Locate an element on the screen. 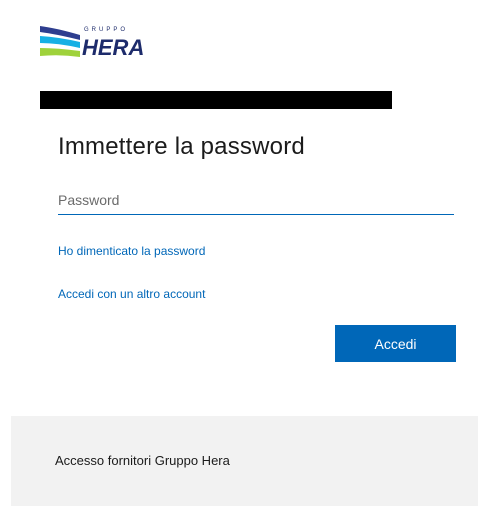  gruppo-hera-logo: GRUPPO HERA is located at coordinates (108, 44).